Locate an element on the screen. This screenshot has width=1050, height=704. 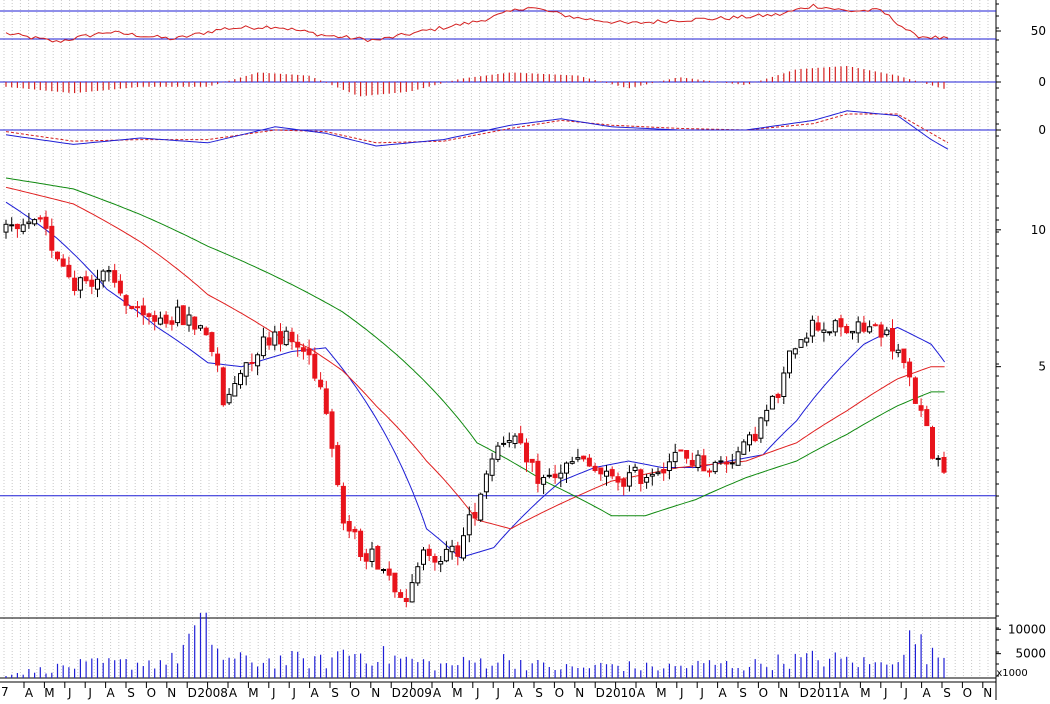
x-tick-label: N is located at coordinates (783, 693).